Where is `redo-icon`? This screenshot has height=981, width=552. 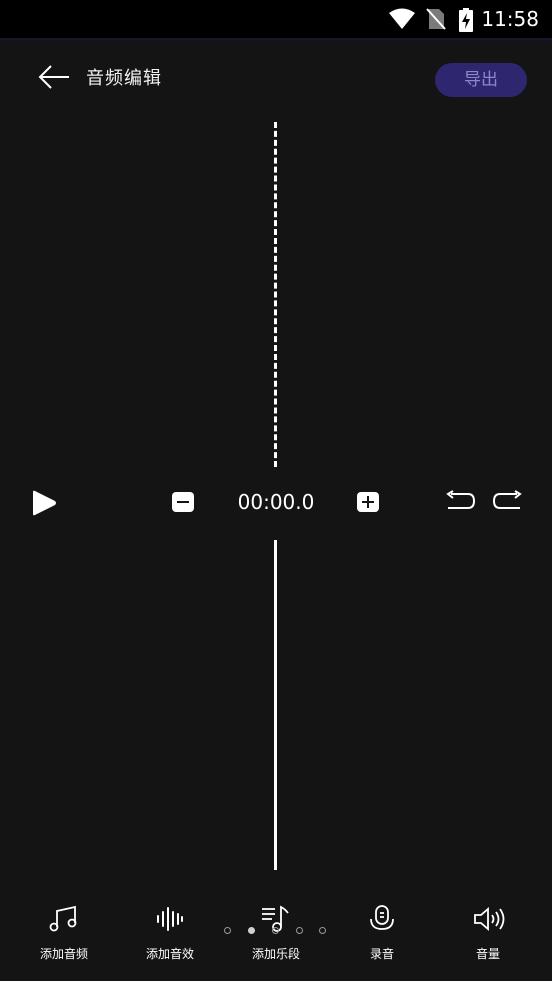 redo-icon is located at coordinates (507, 499).